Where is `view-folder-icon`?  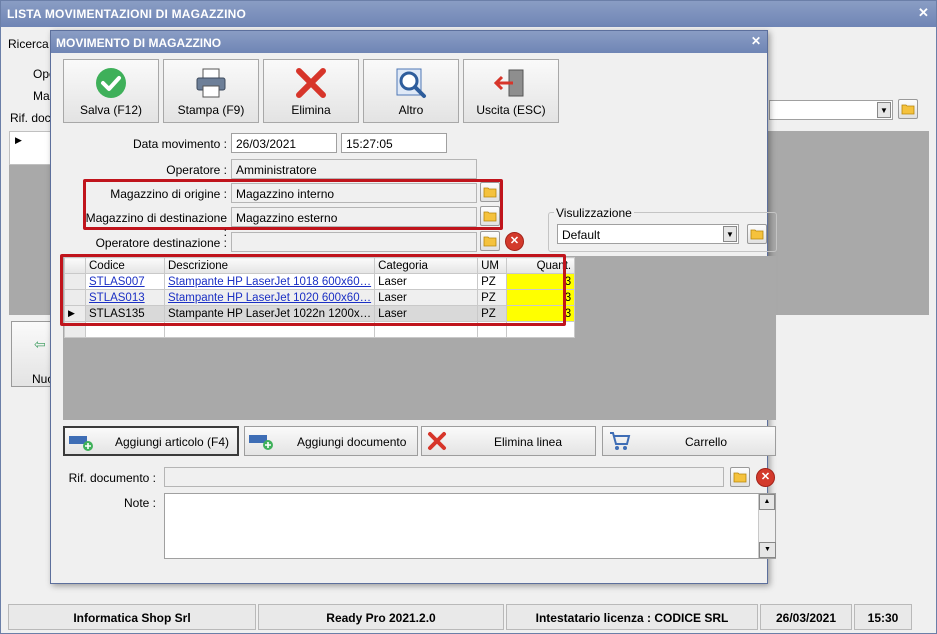
view-folder-icon is located at coordinates (757, 234).